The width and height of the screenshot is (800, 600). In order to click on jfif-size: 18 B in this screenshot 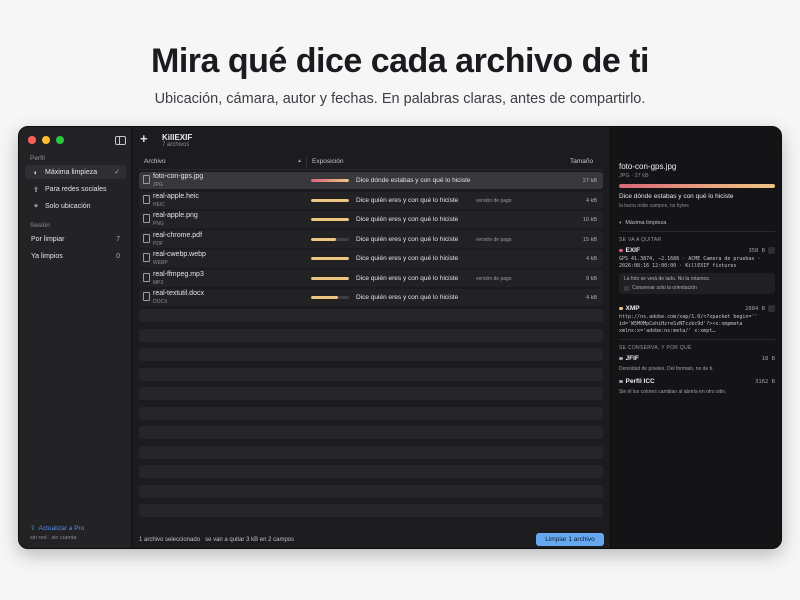, I will do `click(768, 359)`.